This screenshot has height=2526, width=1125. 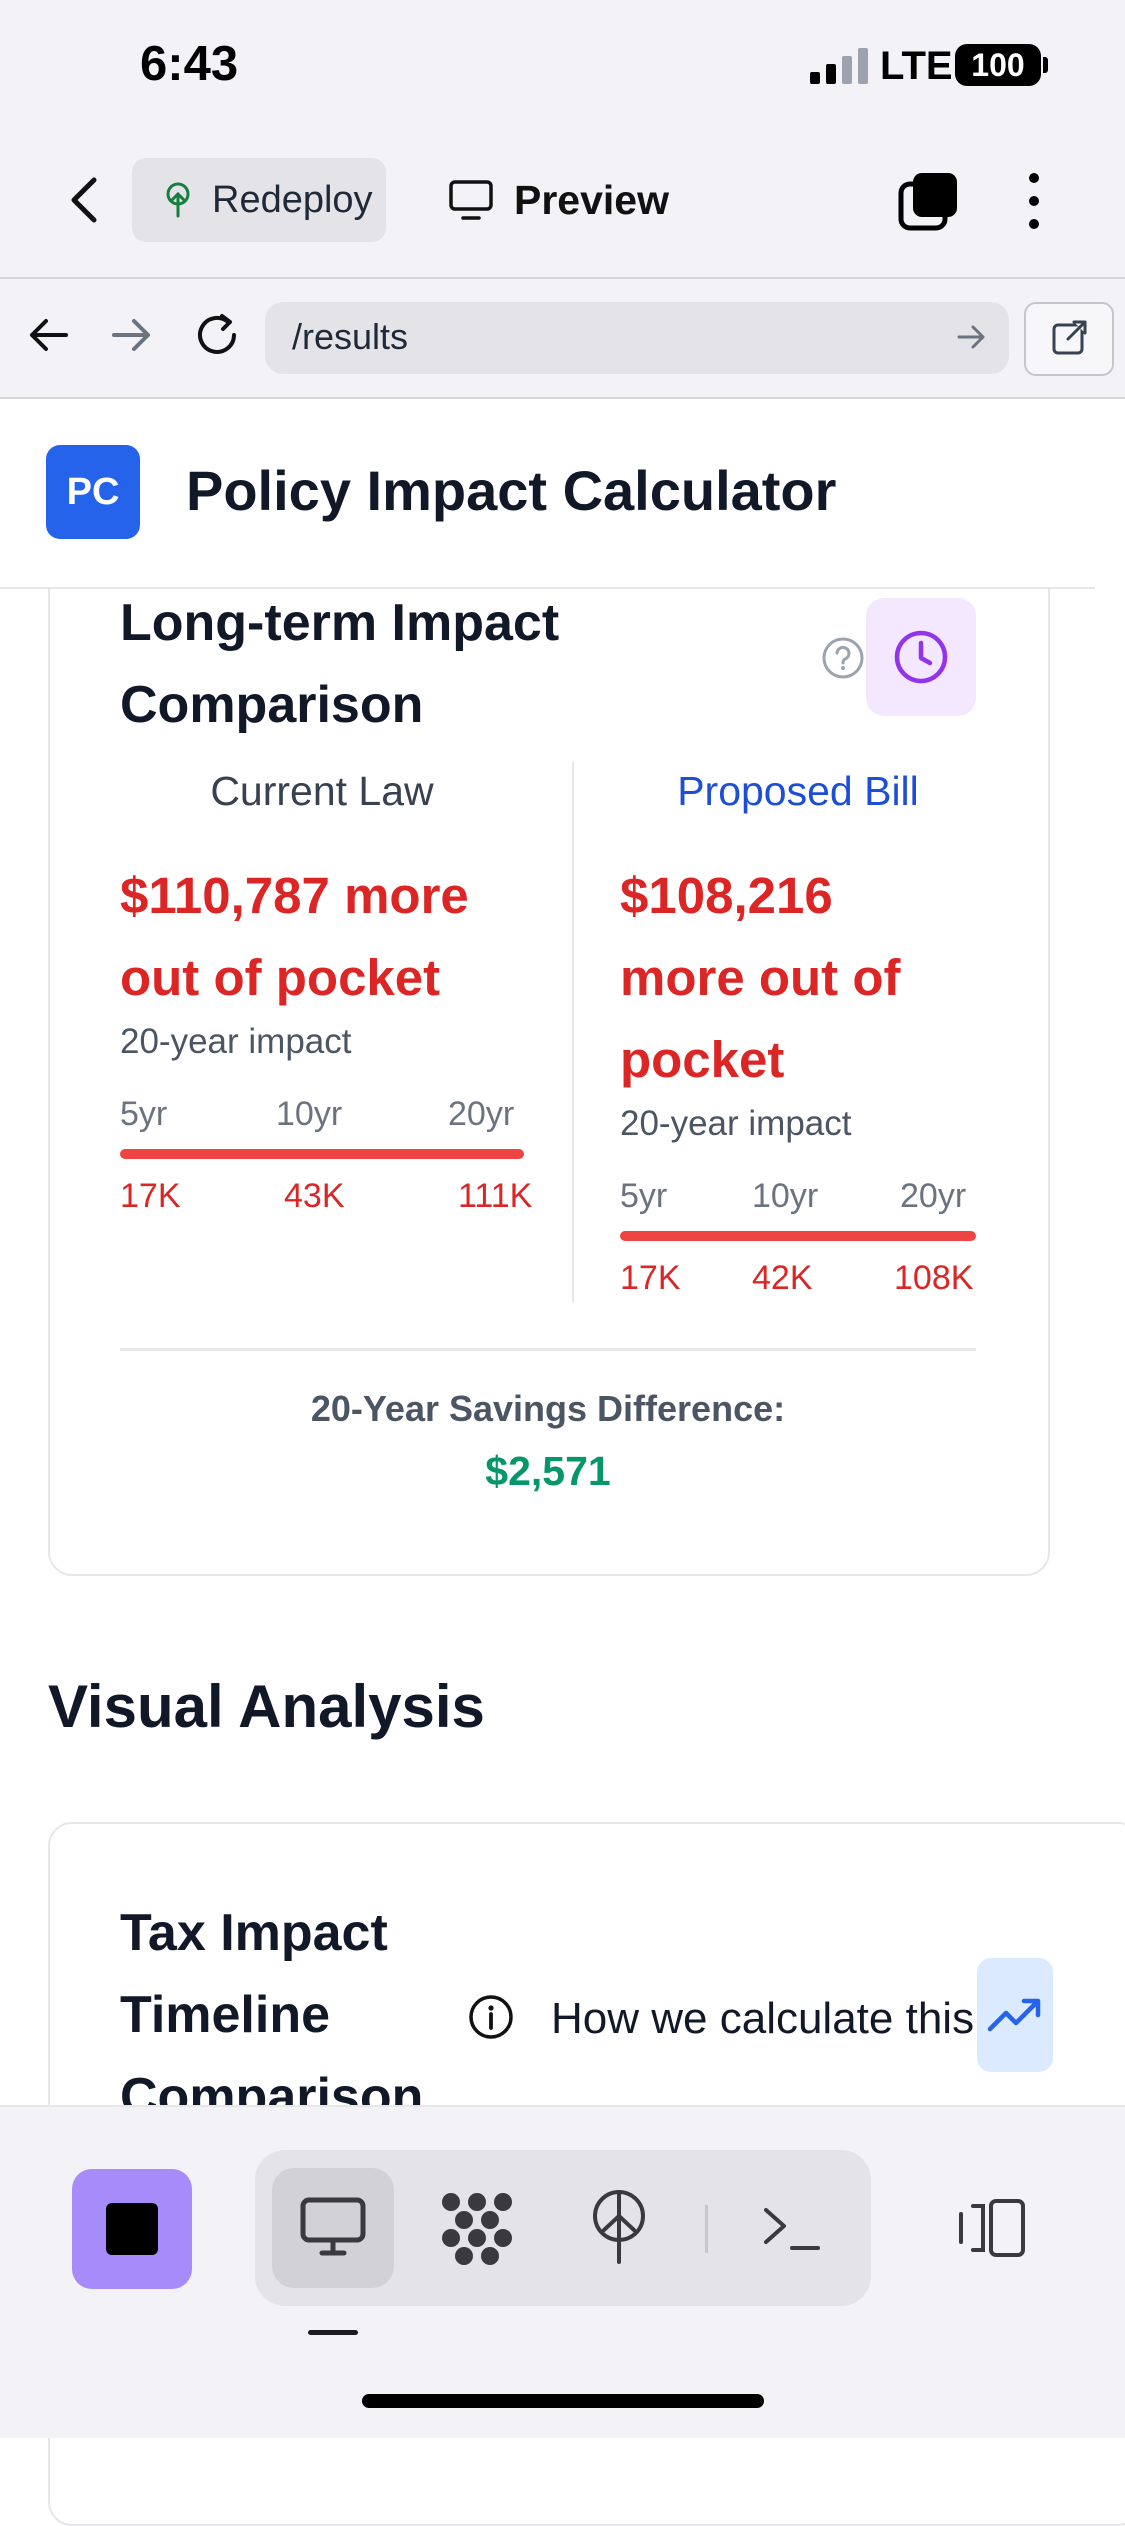 I want to click on chevron-left-icon, so click(x=85, y=200).